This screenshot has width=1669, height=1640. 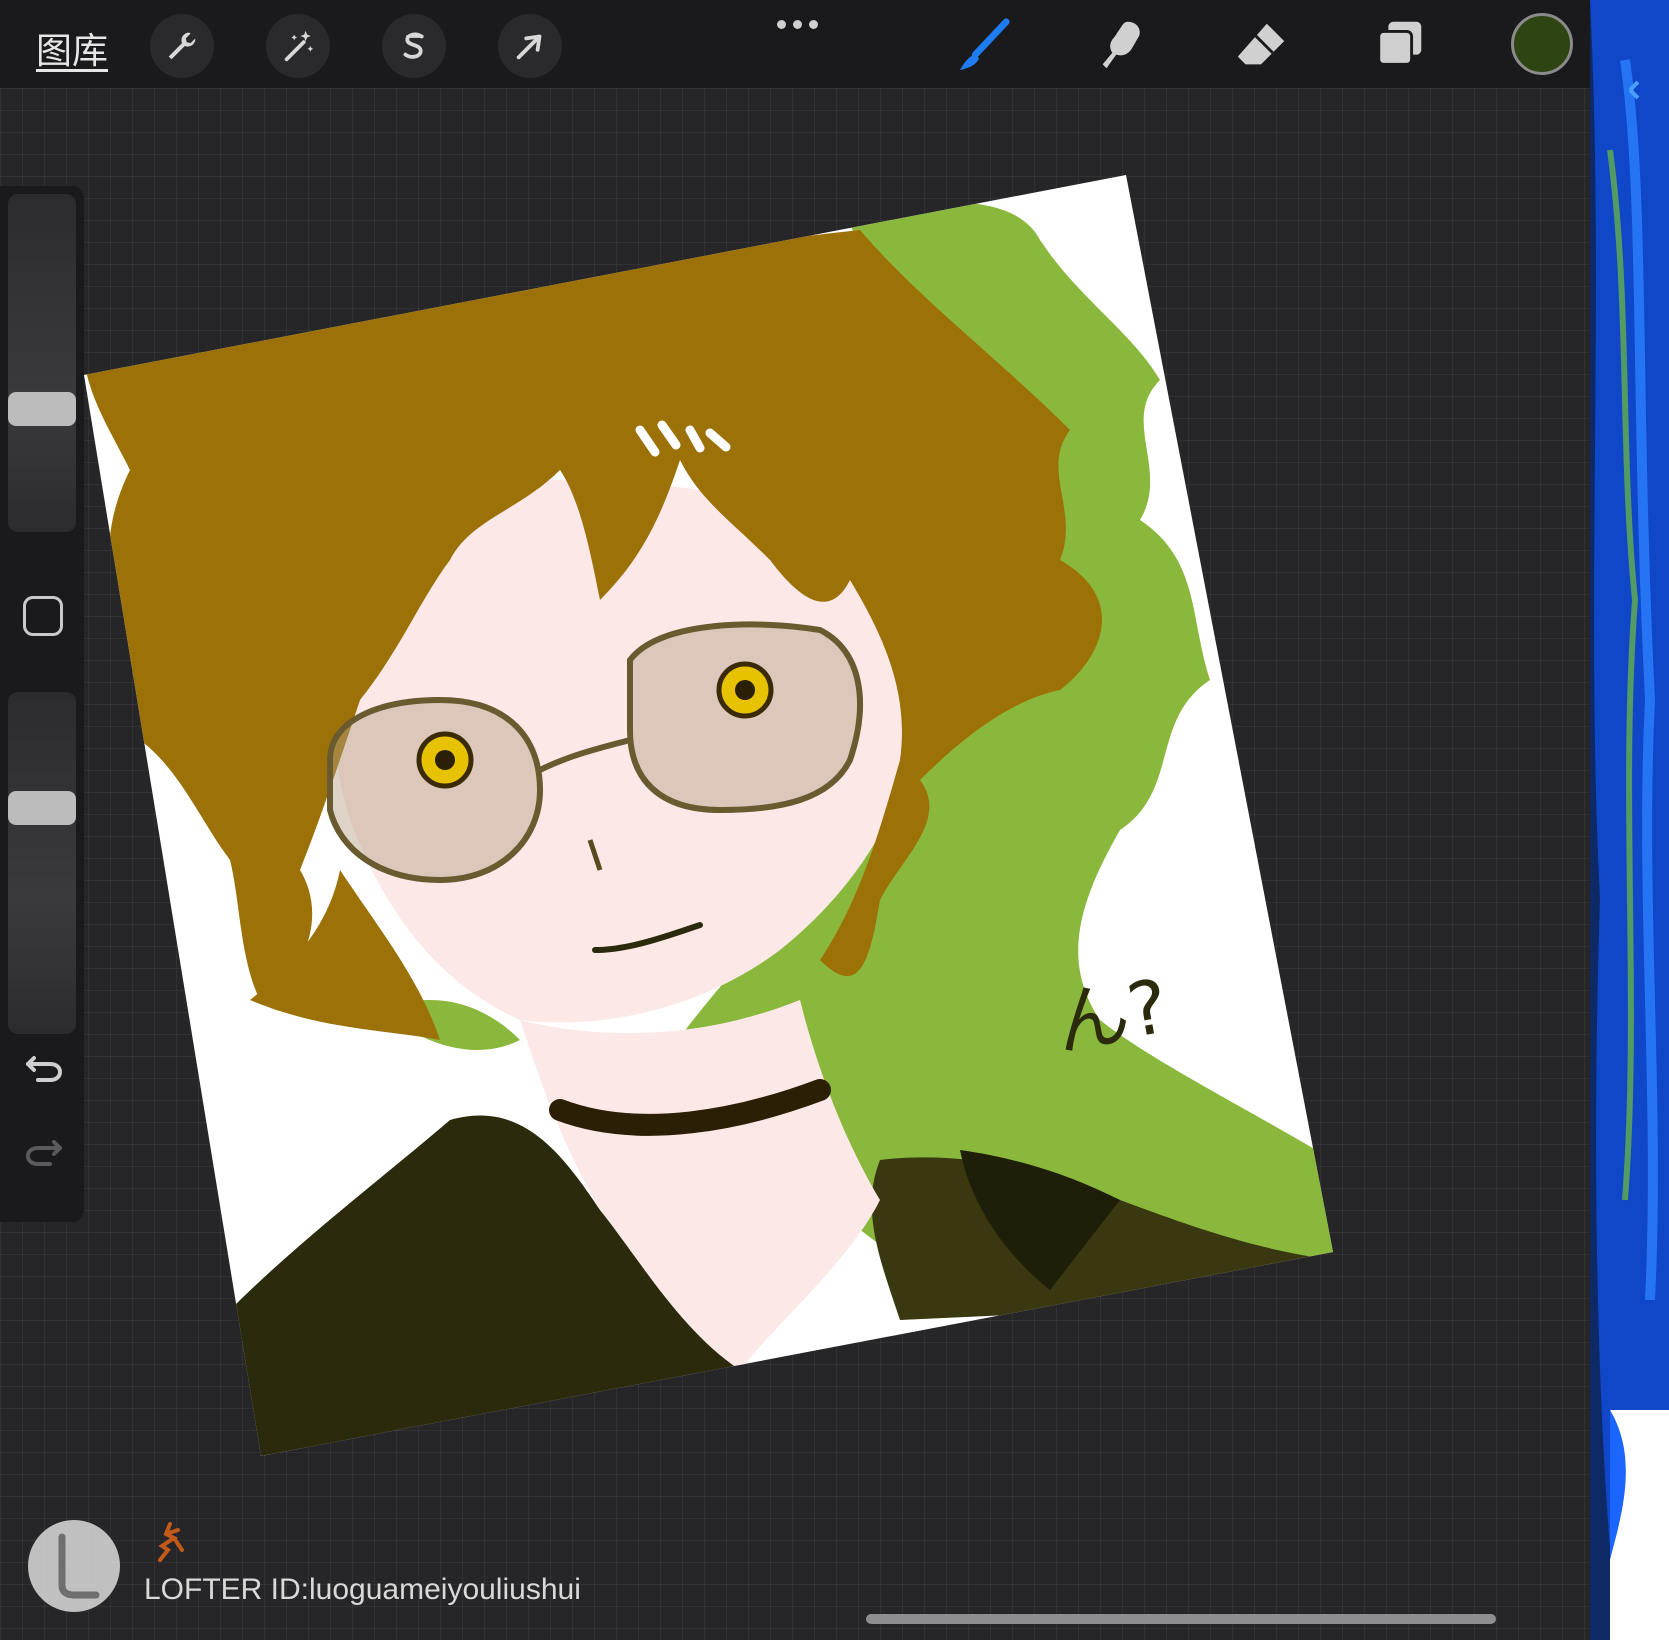 I want to click on watermark-text: LOFTER ID:luoguameiyouliushui, so click(x=362, y=1589).